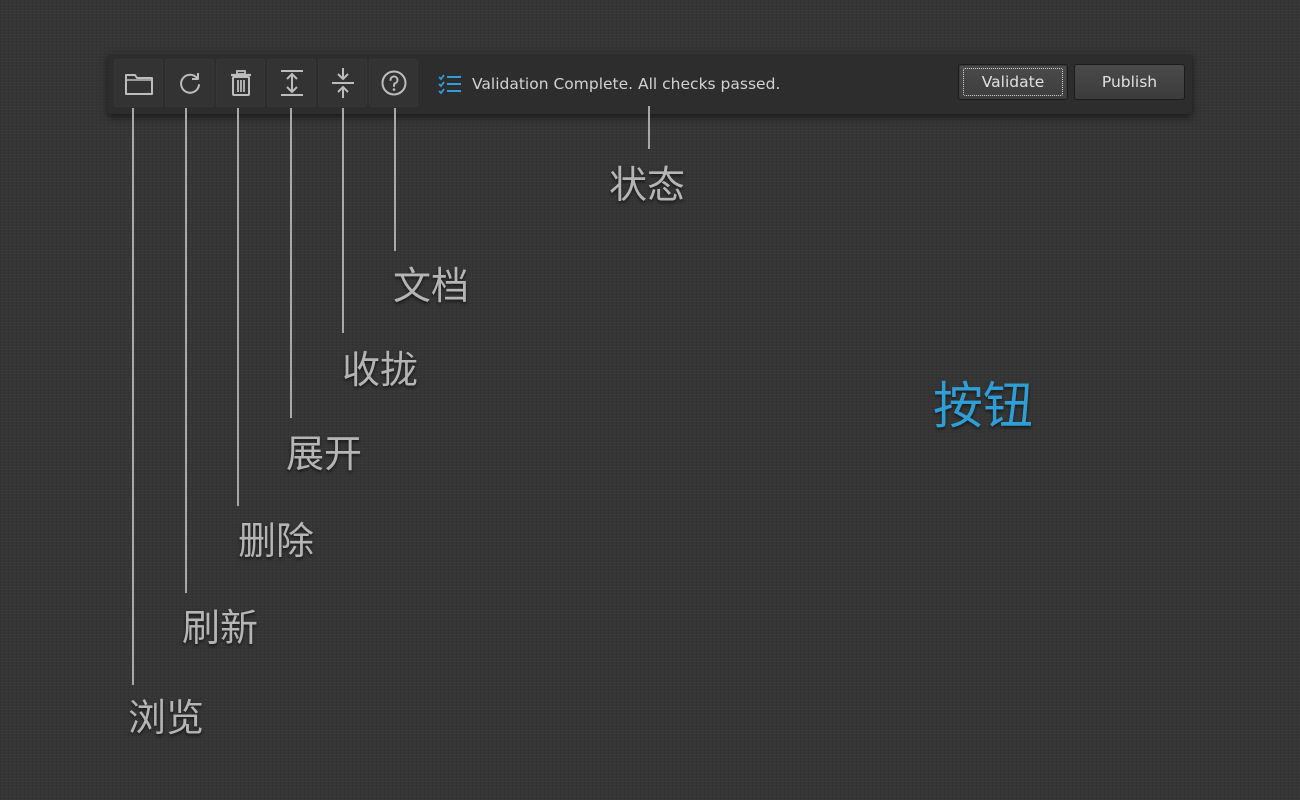 This screenshot has width=1300, height=800. I want to click on collapse-button, so click(342, 83).